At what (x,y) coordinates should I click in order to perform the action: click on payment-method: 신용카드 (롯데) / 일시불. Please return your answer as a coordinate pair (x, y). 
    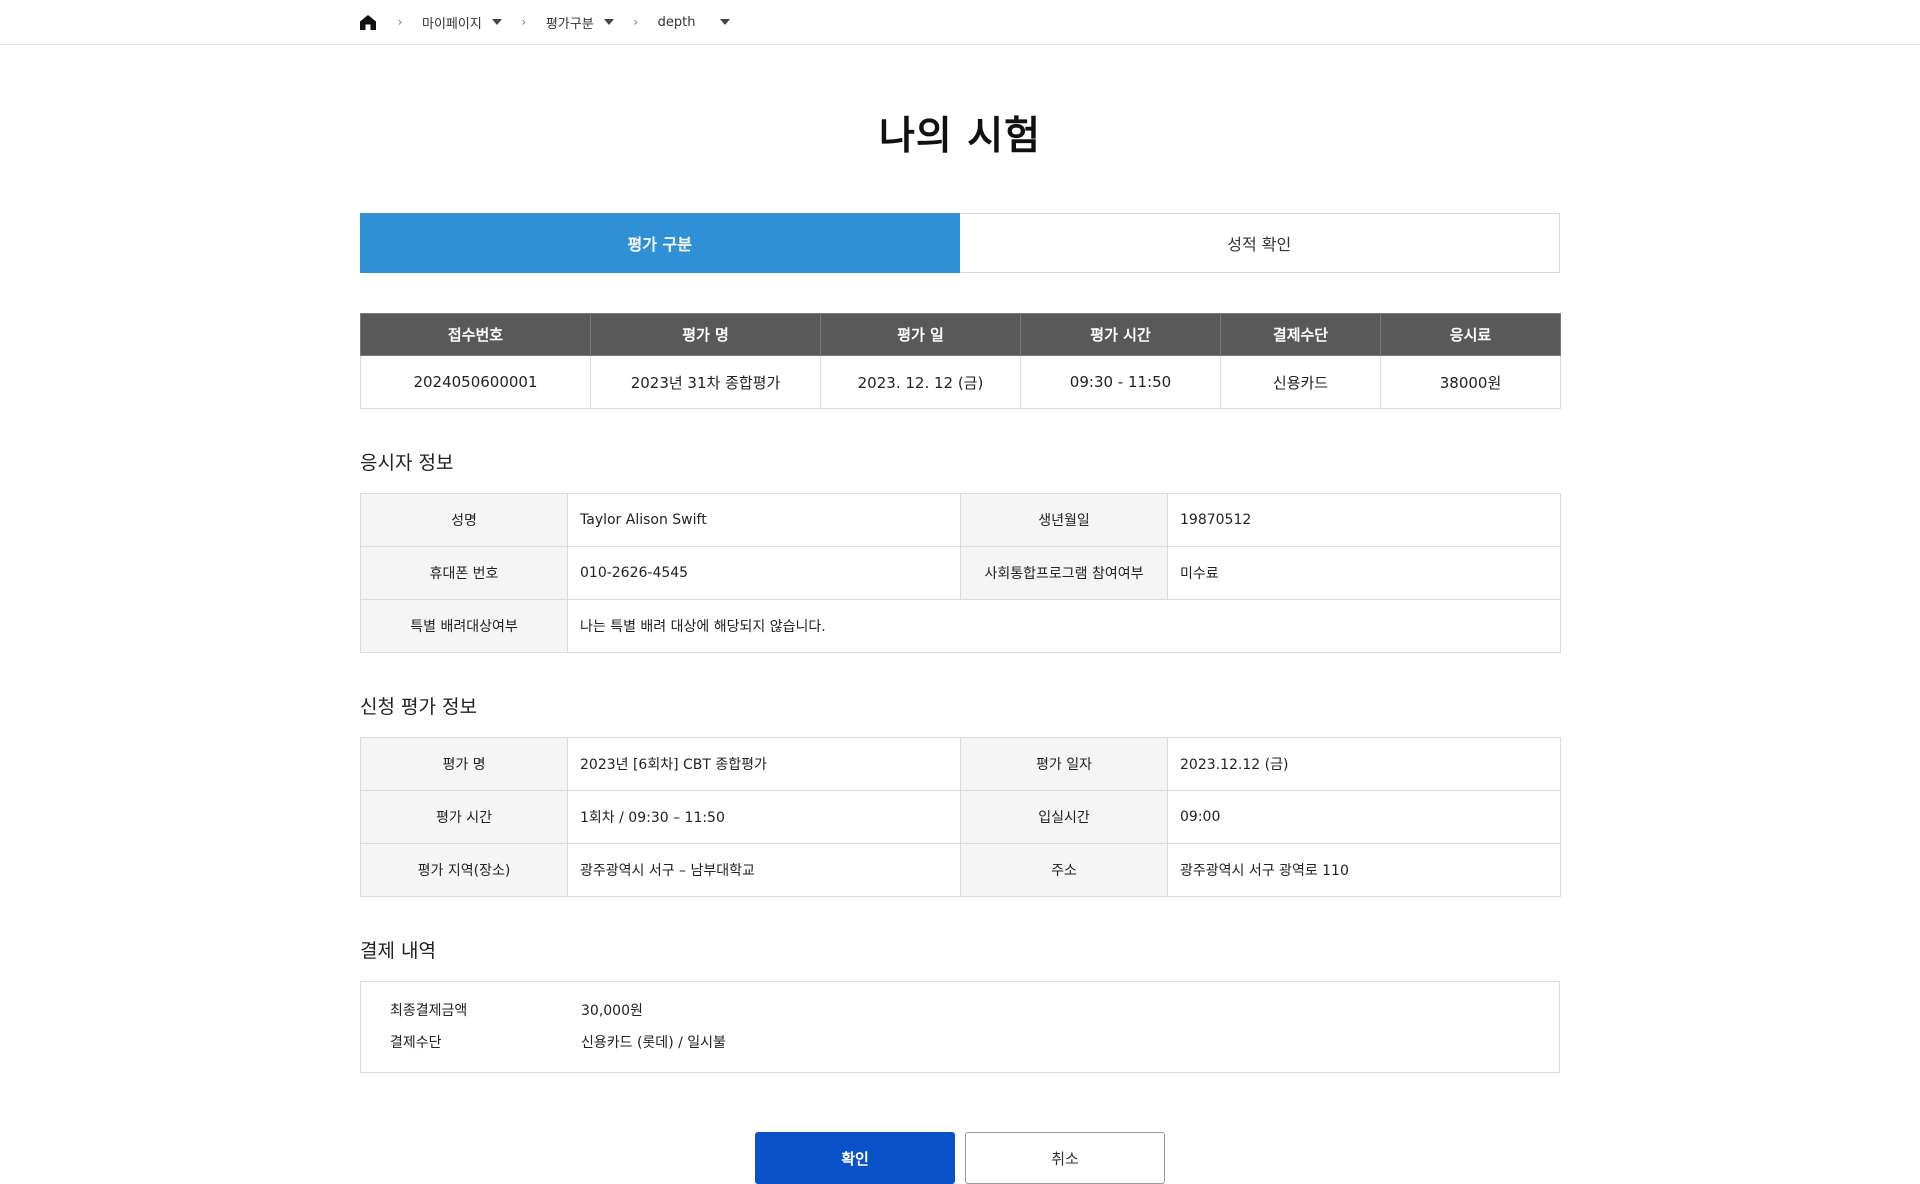
    Looking at the image, I should click on (653, 1043).